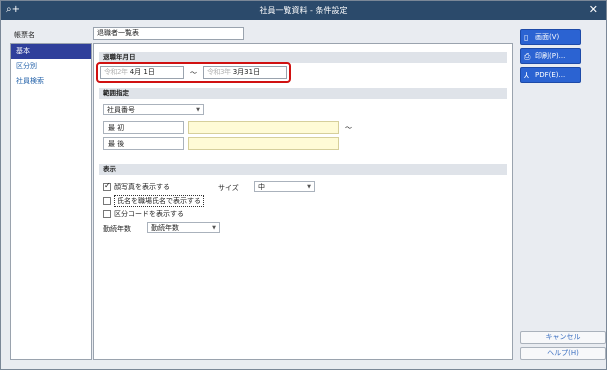  I want to click on range-last-label: 最 後, so click(143, 143).